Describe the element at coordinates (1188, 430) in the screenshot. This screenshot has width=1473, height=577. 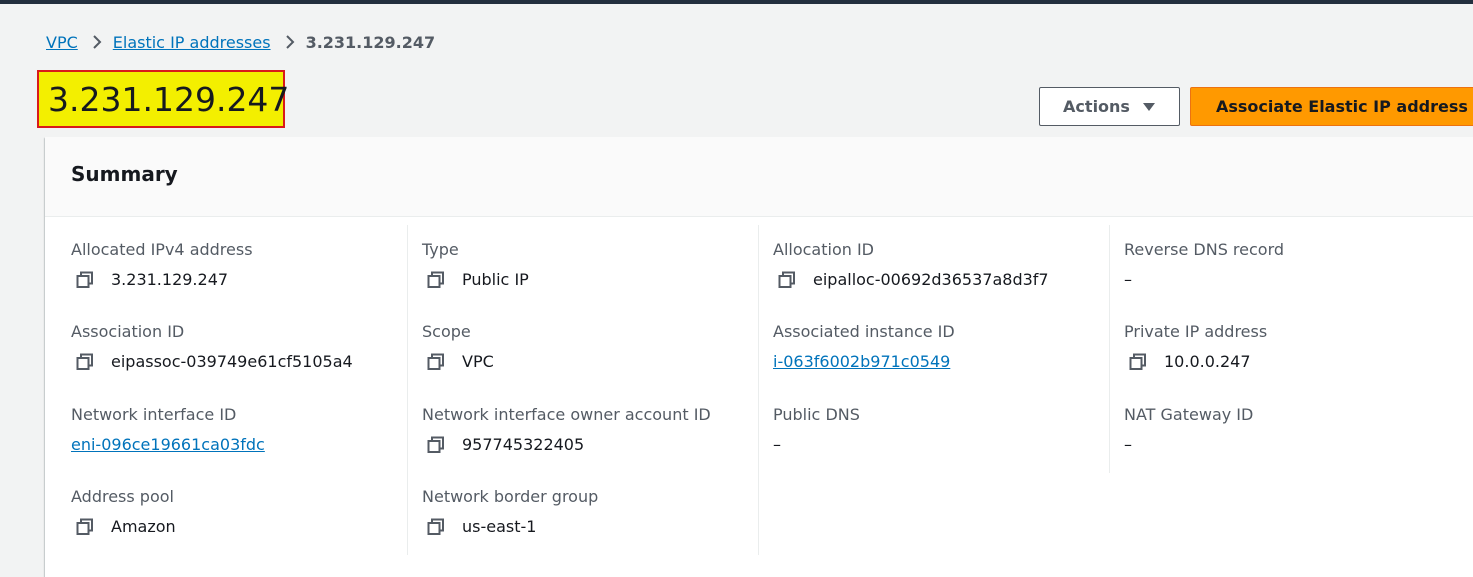
I see `field-nat-gateway-id: NAT Gateway ID –` at that location.